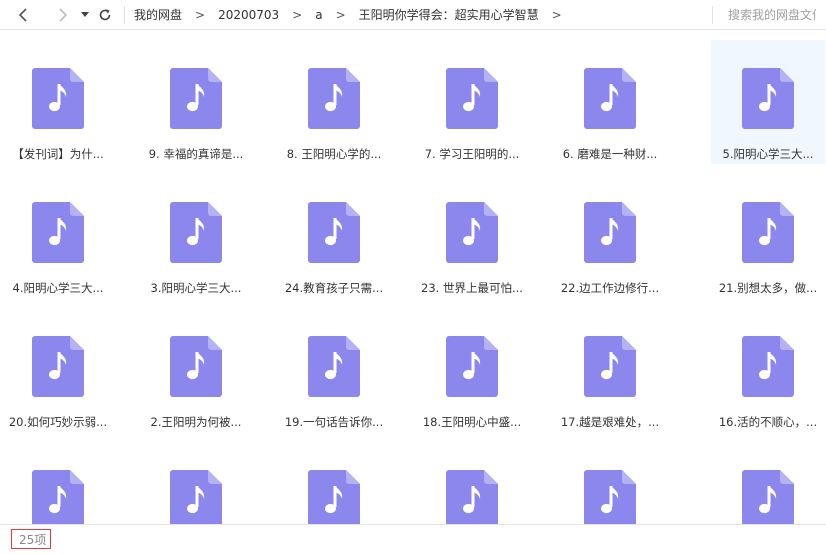  What do you see at coordinates (413, 539) in the screenshot?
I see `status-bar: 25项` at bounding box center [413, 539].